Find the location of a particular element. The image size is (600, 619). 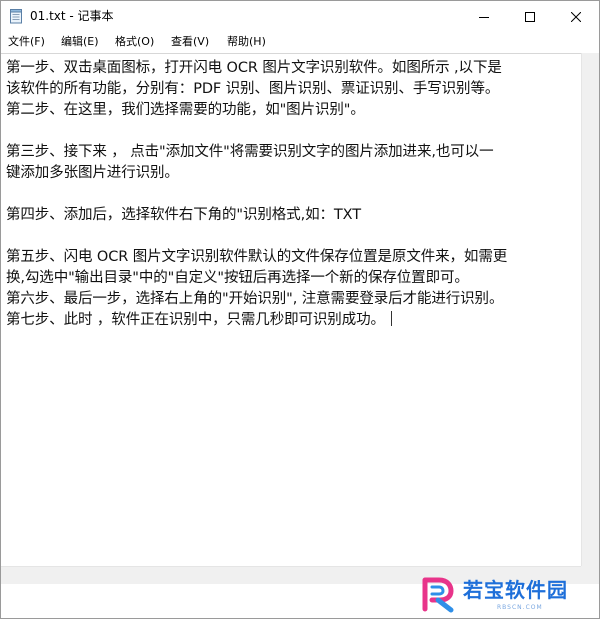

menu-view: 查看(V) is located at coordinates (190, 42).